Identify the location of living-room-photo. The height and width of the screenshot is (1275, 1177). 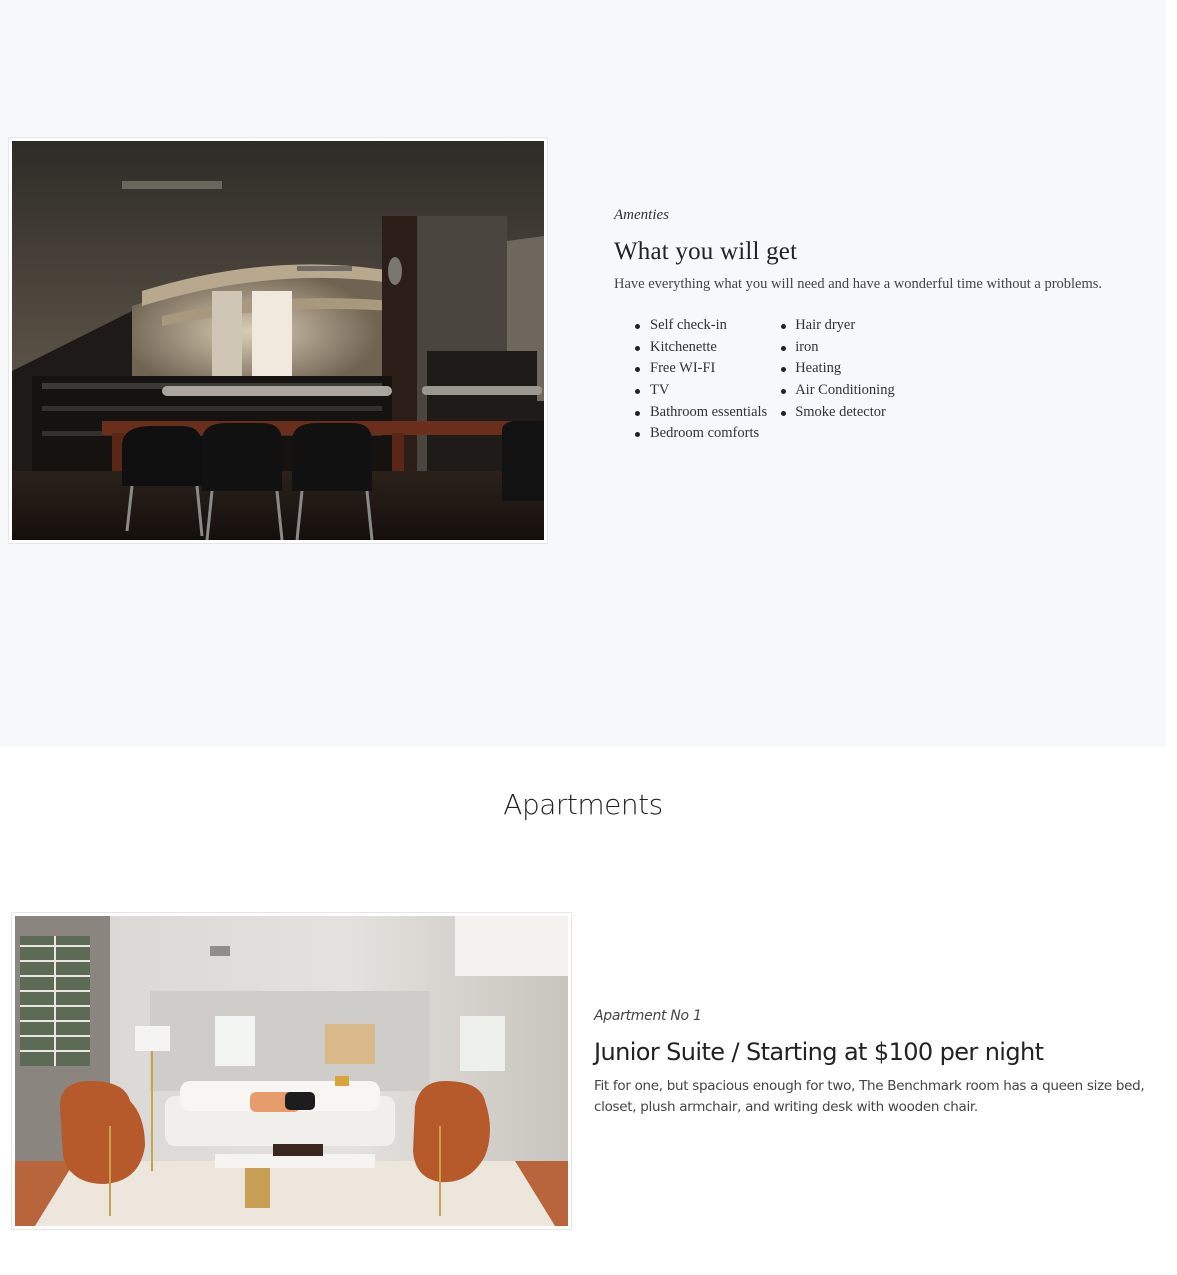
(291, 1071).